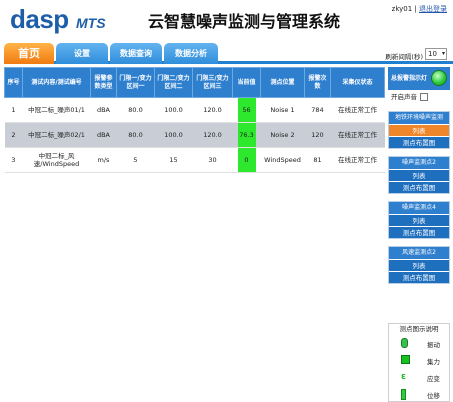 The height and width of the screenshot is (402, 453). Describe the element at coordinates (317, 110) in the screenshot. I see `cell-alarm-count: 784` at that location.